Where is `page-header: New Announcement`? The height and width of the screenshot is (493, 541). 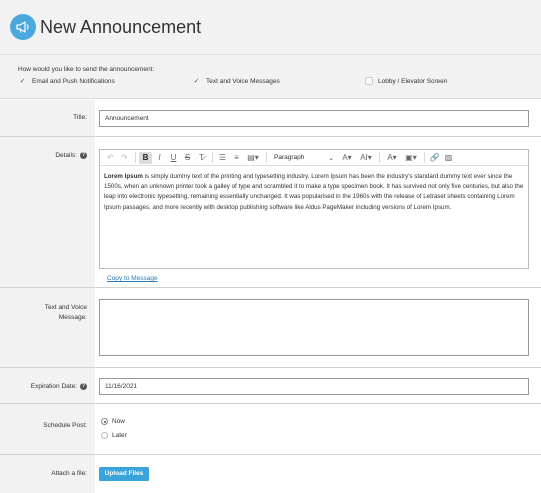
page-header: New Announcement is located at coordinates (270, 27).